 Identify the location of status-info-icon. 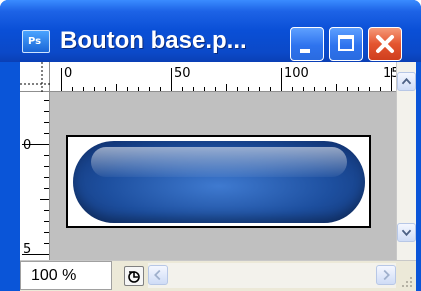
(134, 277).